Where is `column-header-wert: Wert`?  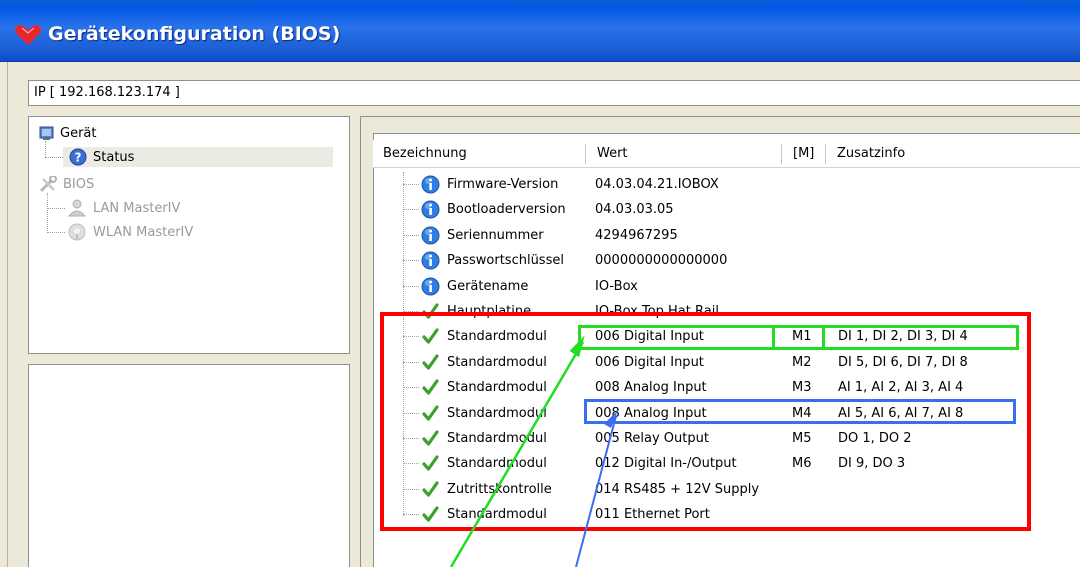
column-header-wert: Wert is located at coordinates (609, 153).